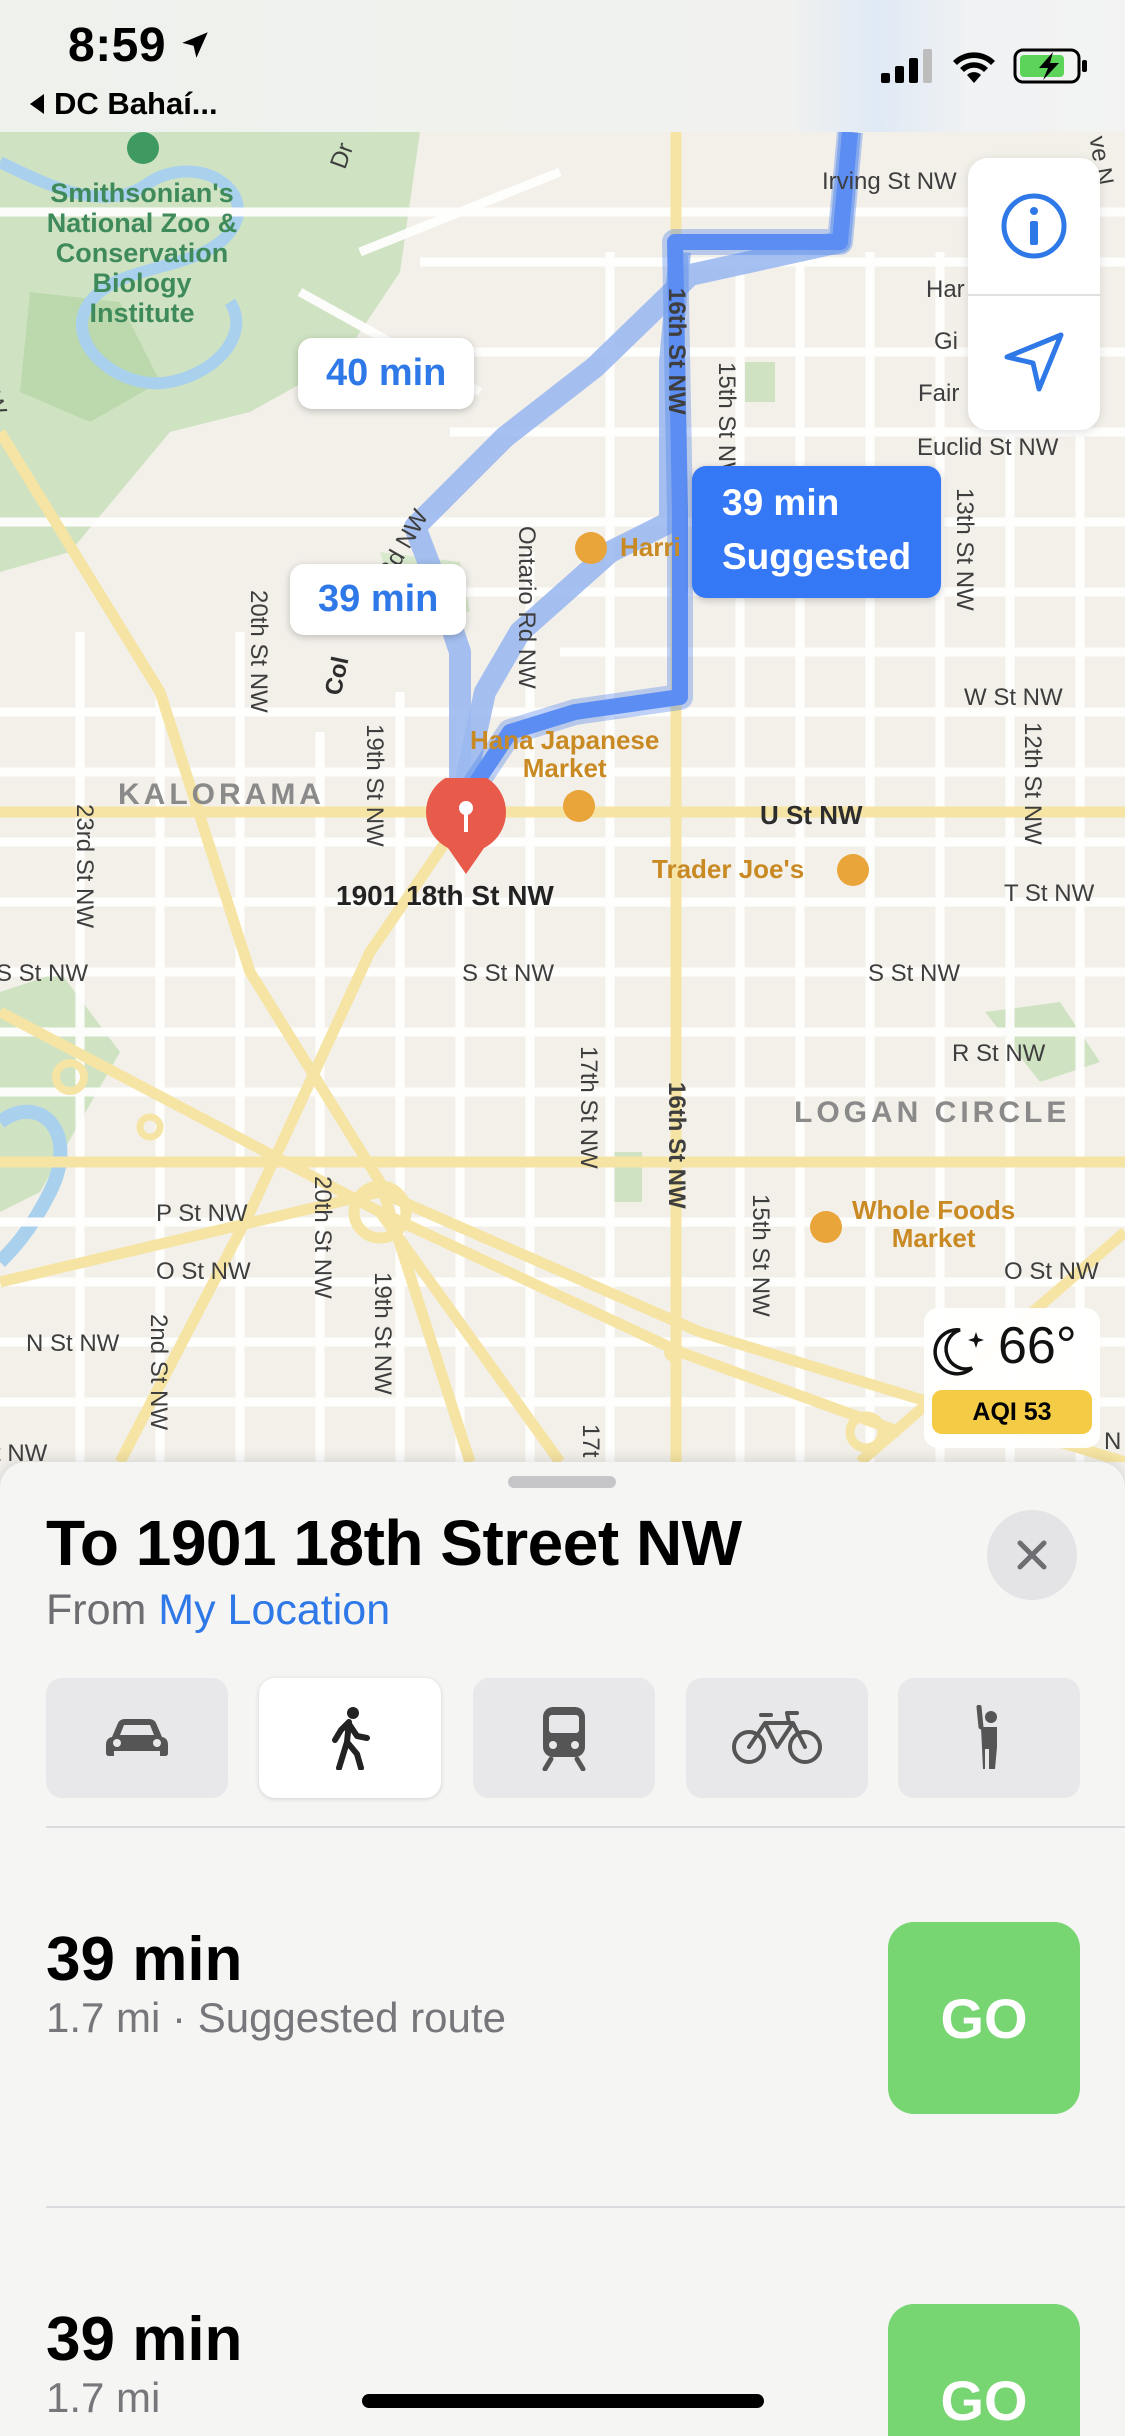  What do you see at coordinates (590, 1441) in the screenshot?
I see `street-label-17th-bottom: 17t` at bounding box center [590, 1441].